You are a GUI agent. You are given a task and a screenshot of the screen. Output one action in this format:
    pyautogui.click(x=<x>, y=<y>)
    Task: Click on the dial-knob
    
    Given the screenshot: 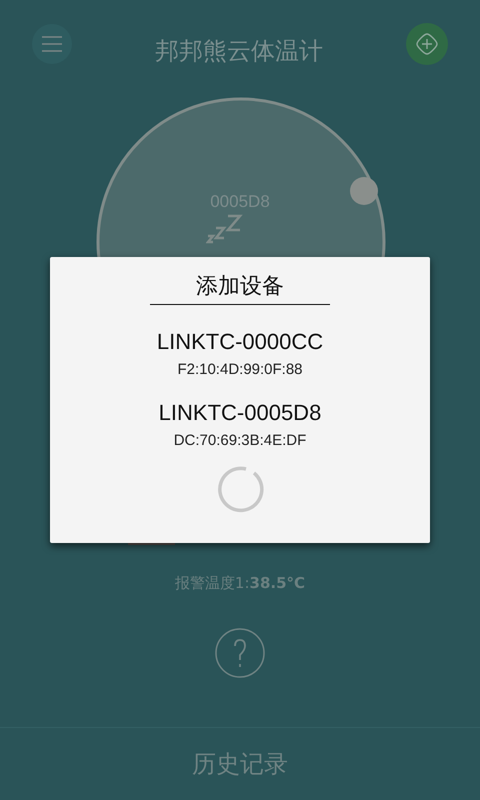 What is the action you would take?
    pyautogui.click(x=364, y=191)
    